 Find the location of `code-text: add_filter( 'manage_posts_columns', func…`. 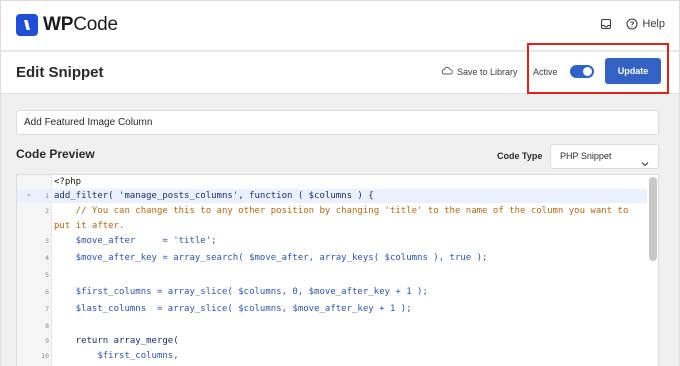

code-text: add_filter( 'manage_posts_columns', func… is located at coordinates (214, 196).